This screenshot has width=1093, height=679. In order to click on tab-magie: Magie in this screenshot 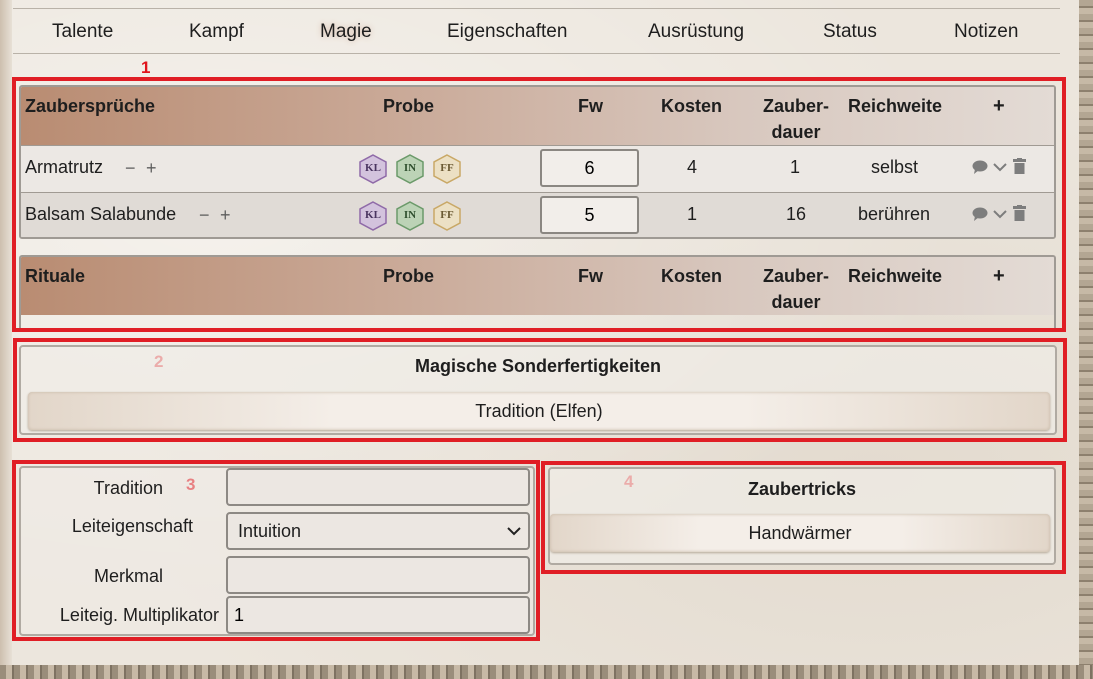, I will do `click(346, 32)`.